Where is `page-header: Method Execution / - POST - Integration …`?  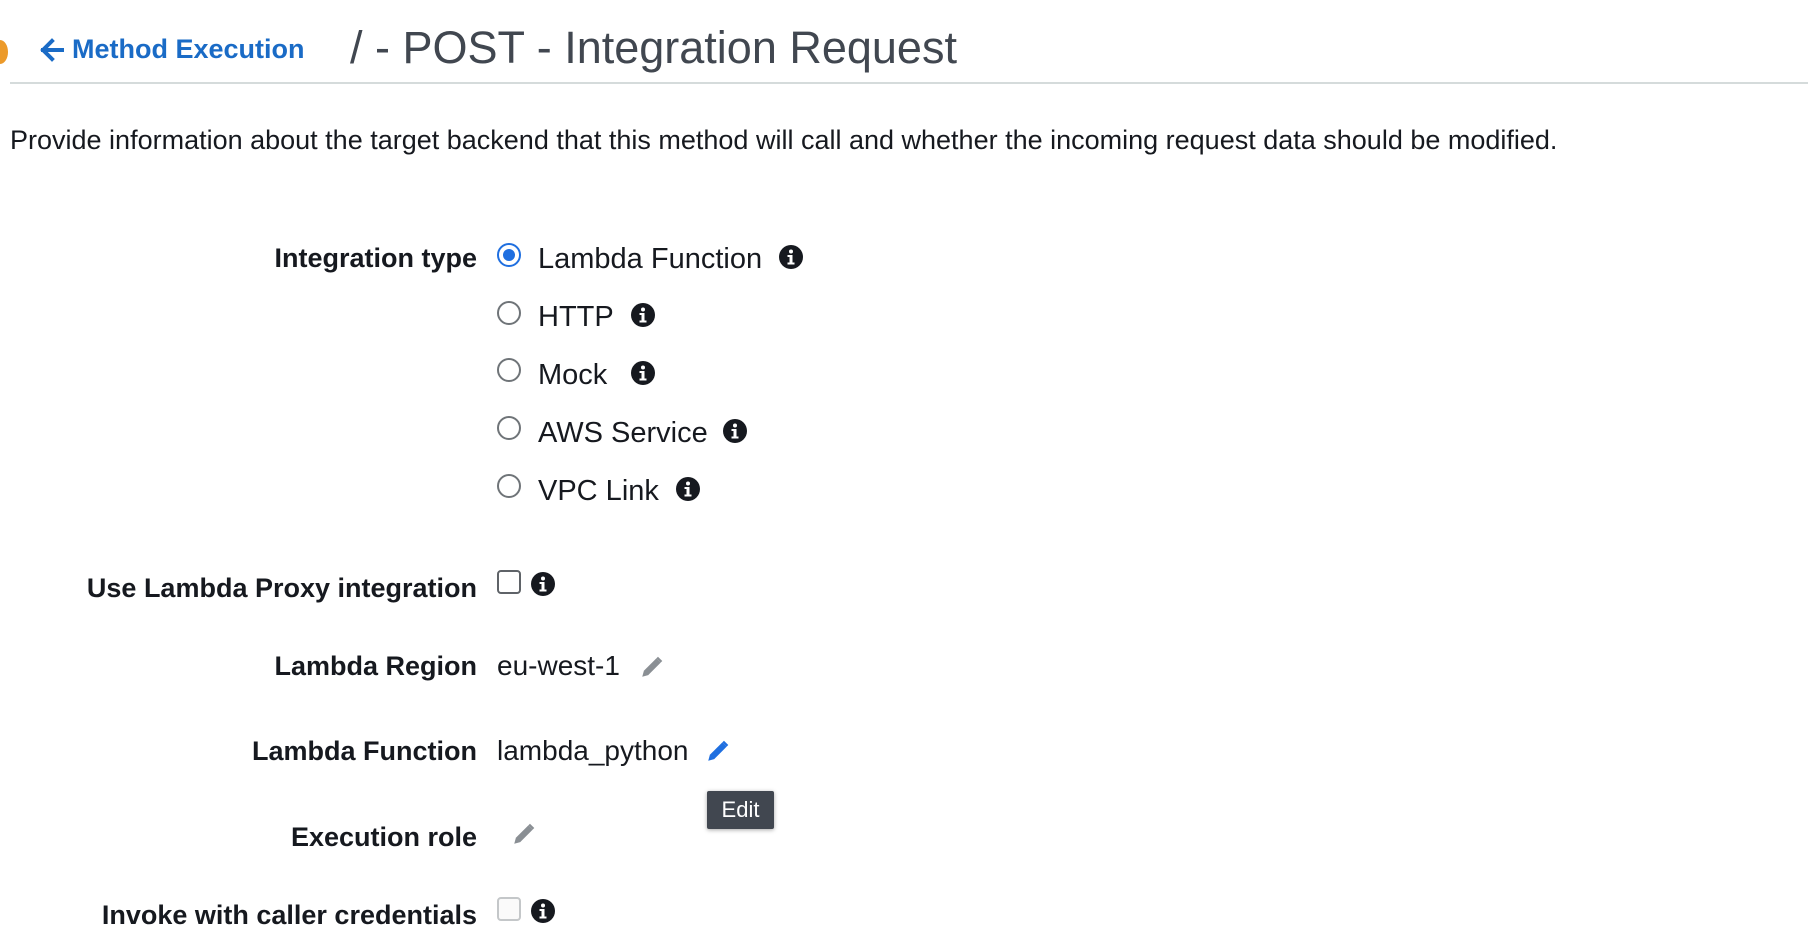 page-header: Method Execution / - POST - Integration … is located at coordinates (909, 42).